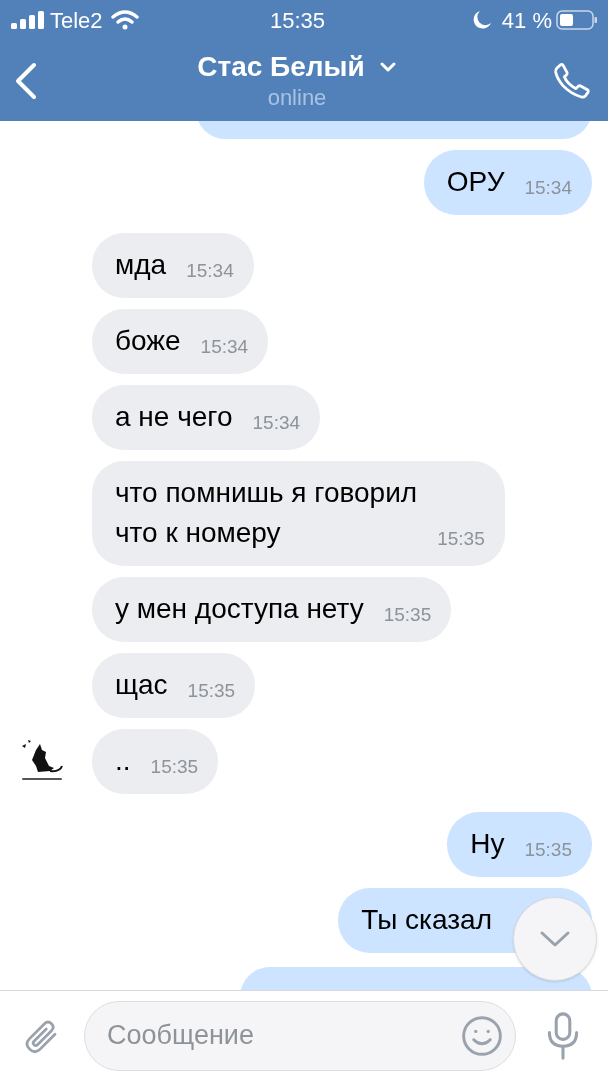 The image size is (608, 1080). Describe the element at coordinates (526, 20) in the screenshot. I see `battery-percent: 41 %` at that location.